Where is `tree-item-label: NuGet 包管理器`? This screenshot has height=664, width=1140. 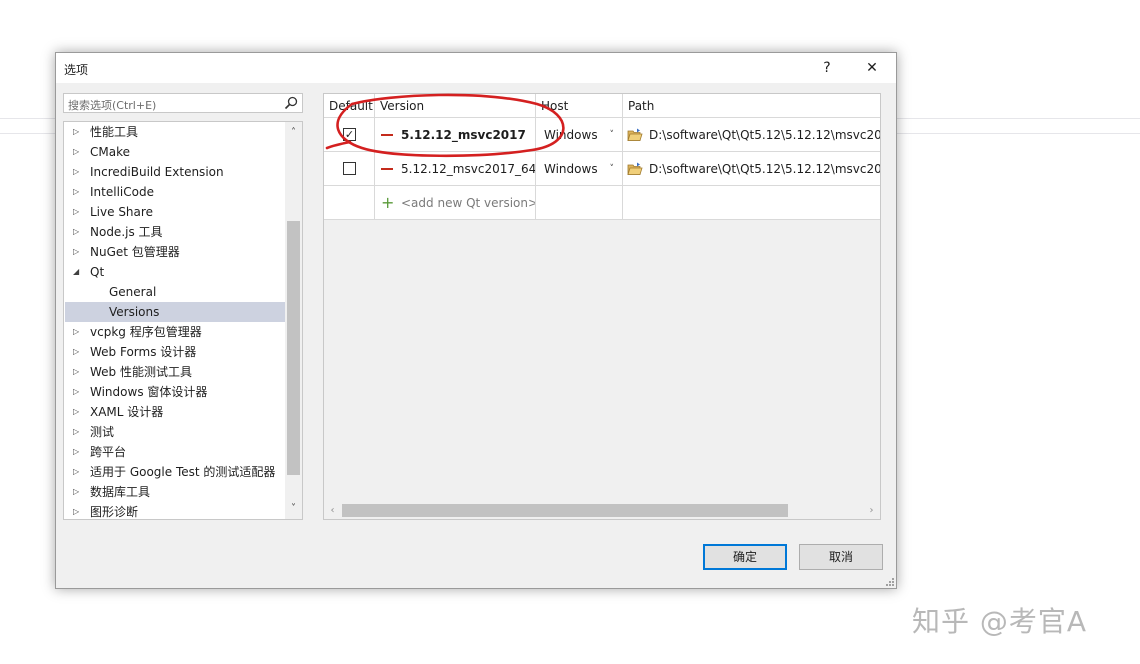
tree-item-label: NuGet 包管理器 is located at coordinates (135, 252).